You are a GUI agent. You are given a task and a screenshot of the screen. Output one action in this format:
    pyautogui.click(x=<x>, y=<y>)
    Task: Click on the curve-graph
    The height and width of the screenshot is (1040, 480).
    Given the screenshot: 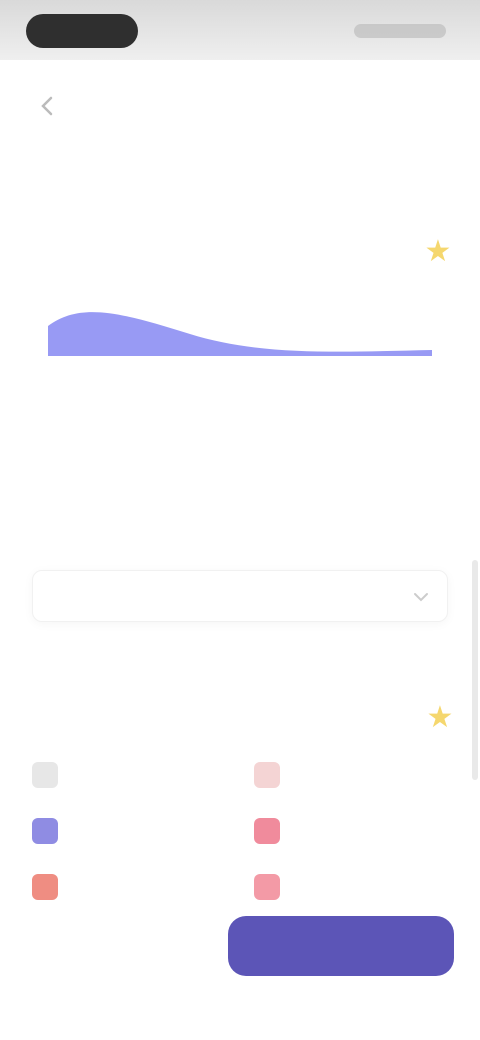 What is the action you would take?
    pyautogui.click(x=240, y=334)
    